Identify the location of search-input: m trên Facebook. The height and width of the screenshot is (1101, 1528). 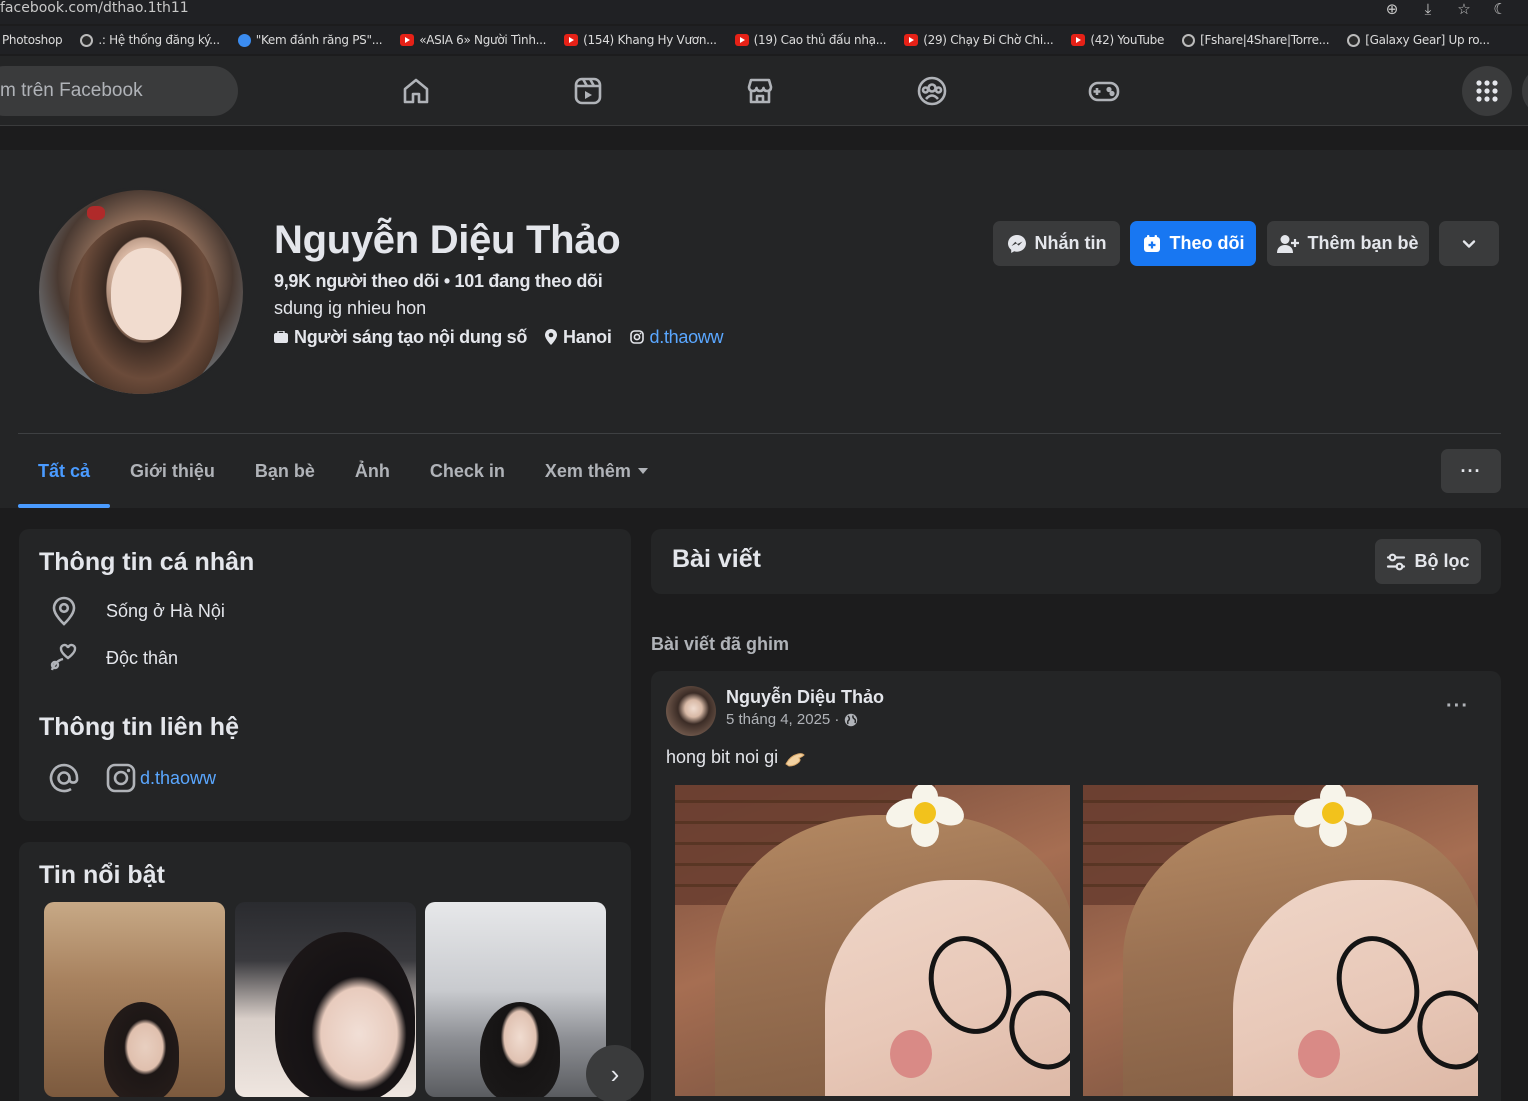
(119, 91).